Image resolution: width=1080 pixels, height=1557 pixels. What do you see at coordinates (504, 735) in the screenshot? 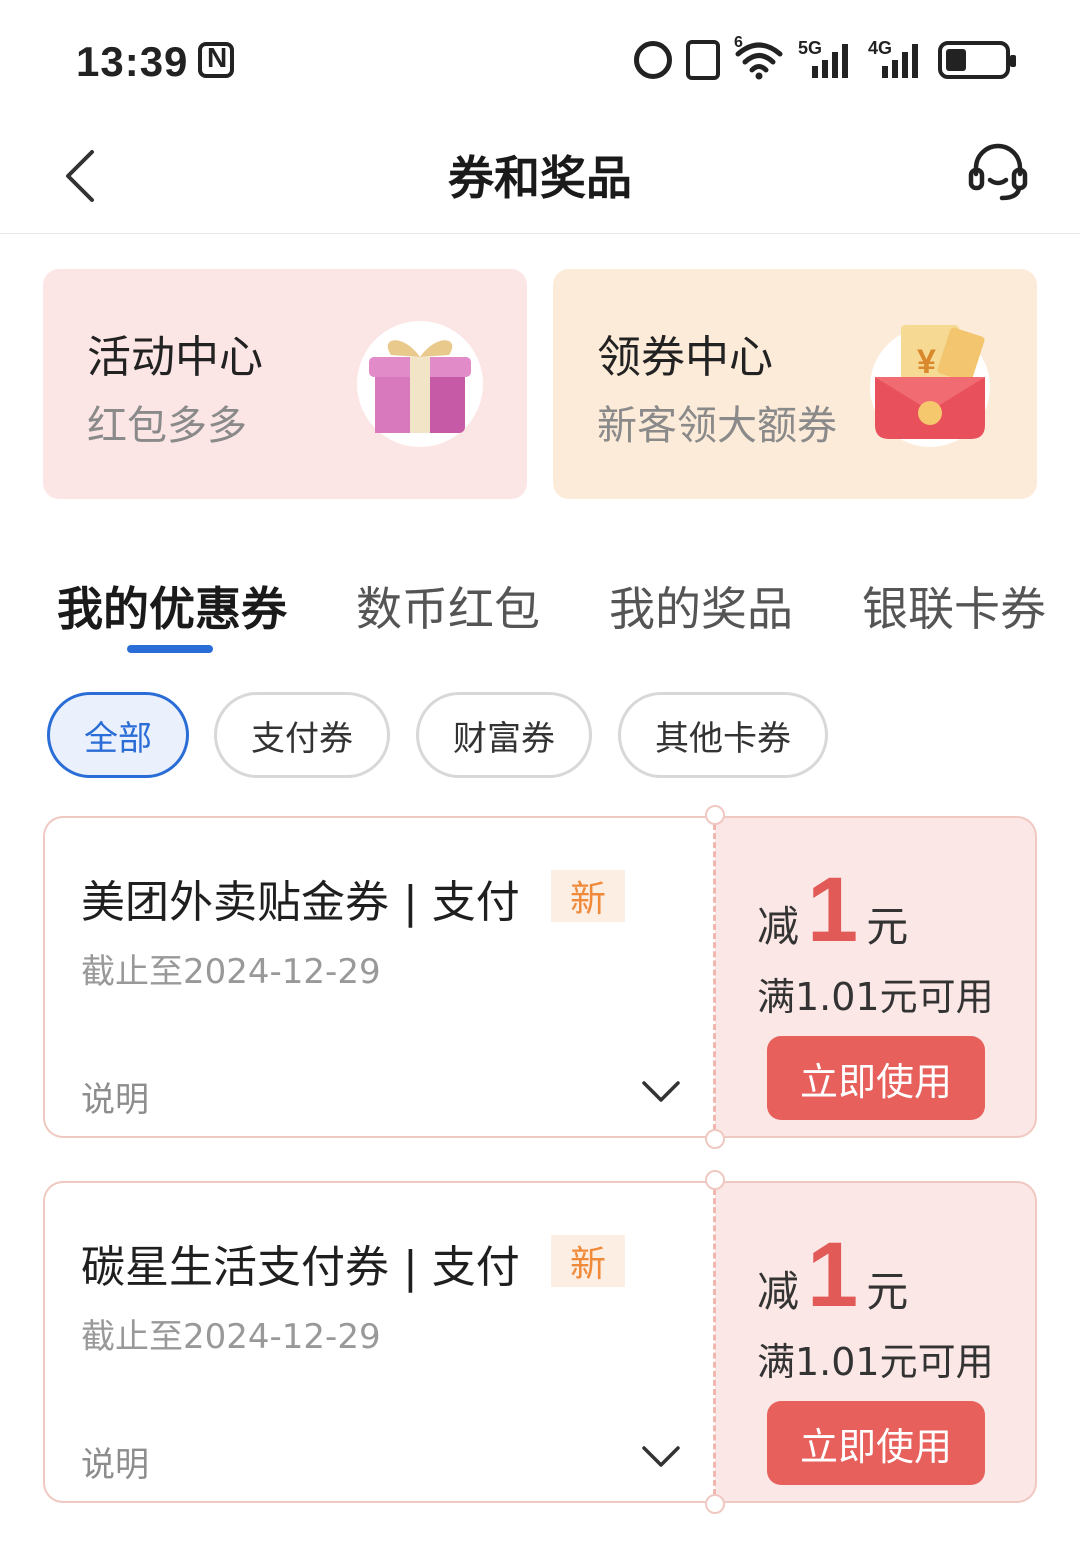
I see `filter-wealth: 财富券` at bounding box center [504, 735].